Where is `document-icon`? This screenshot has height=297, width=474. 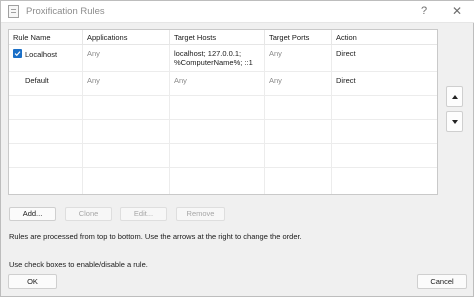 document-icon is located at coordinates (13, 11).